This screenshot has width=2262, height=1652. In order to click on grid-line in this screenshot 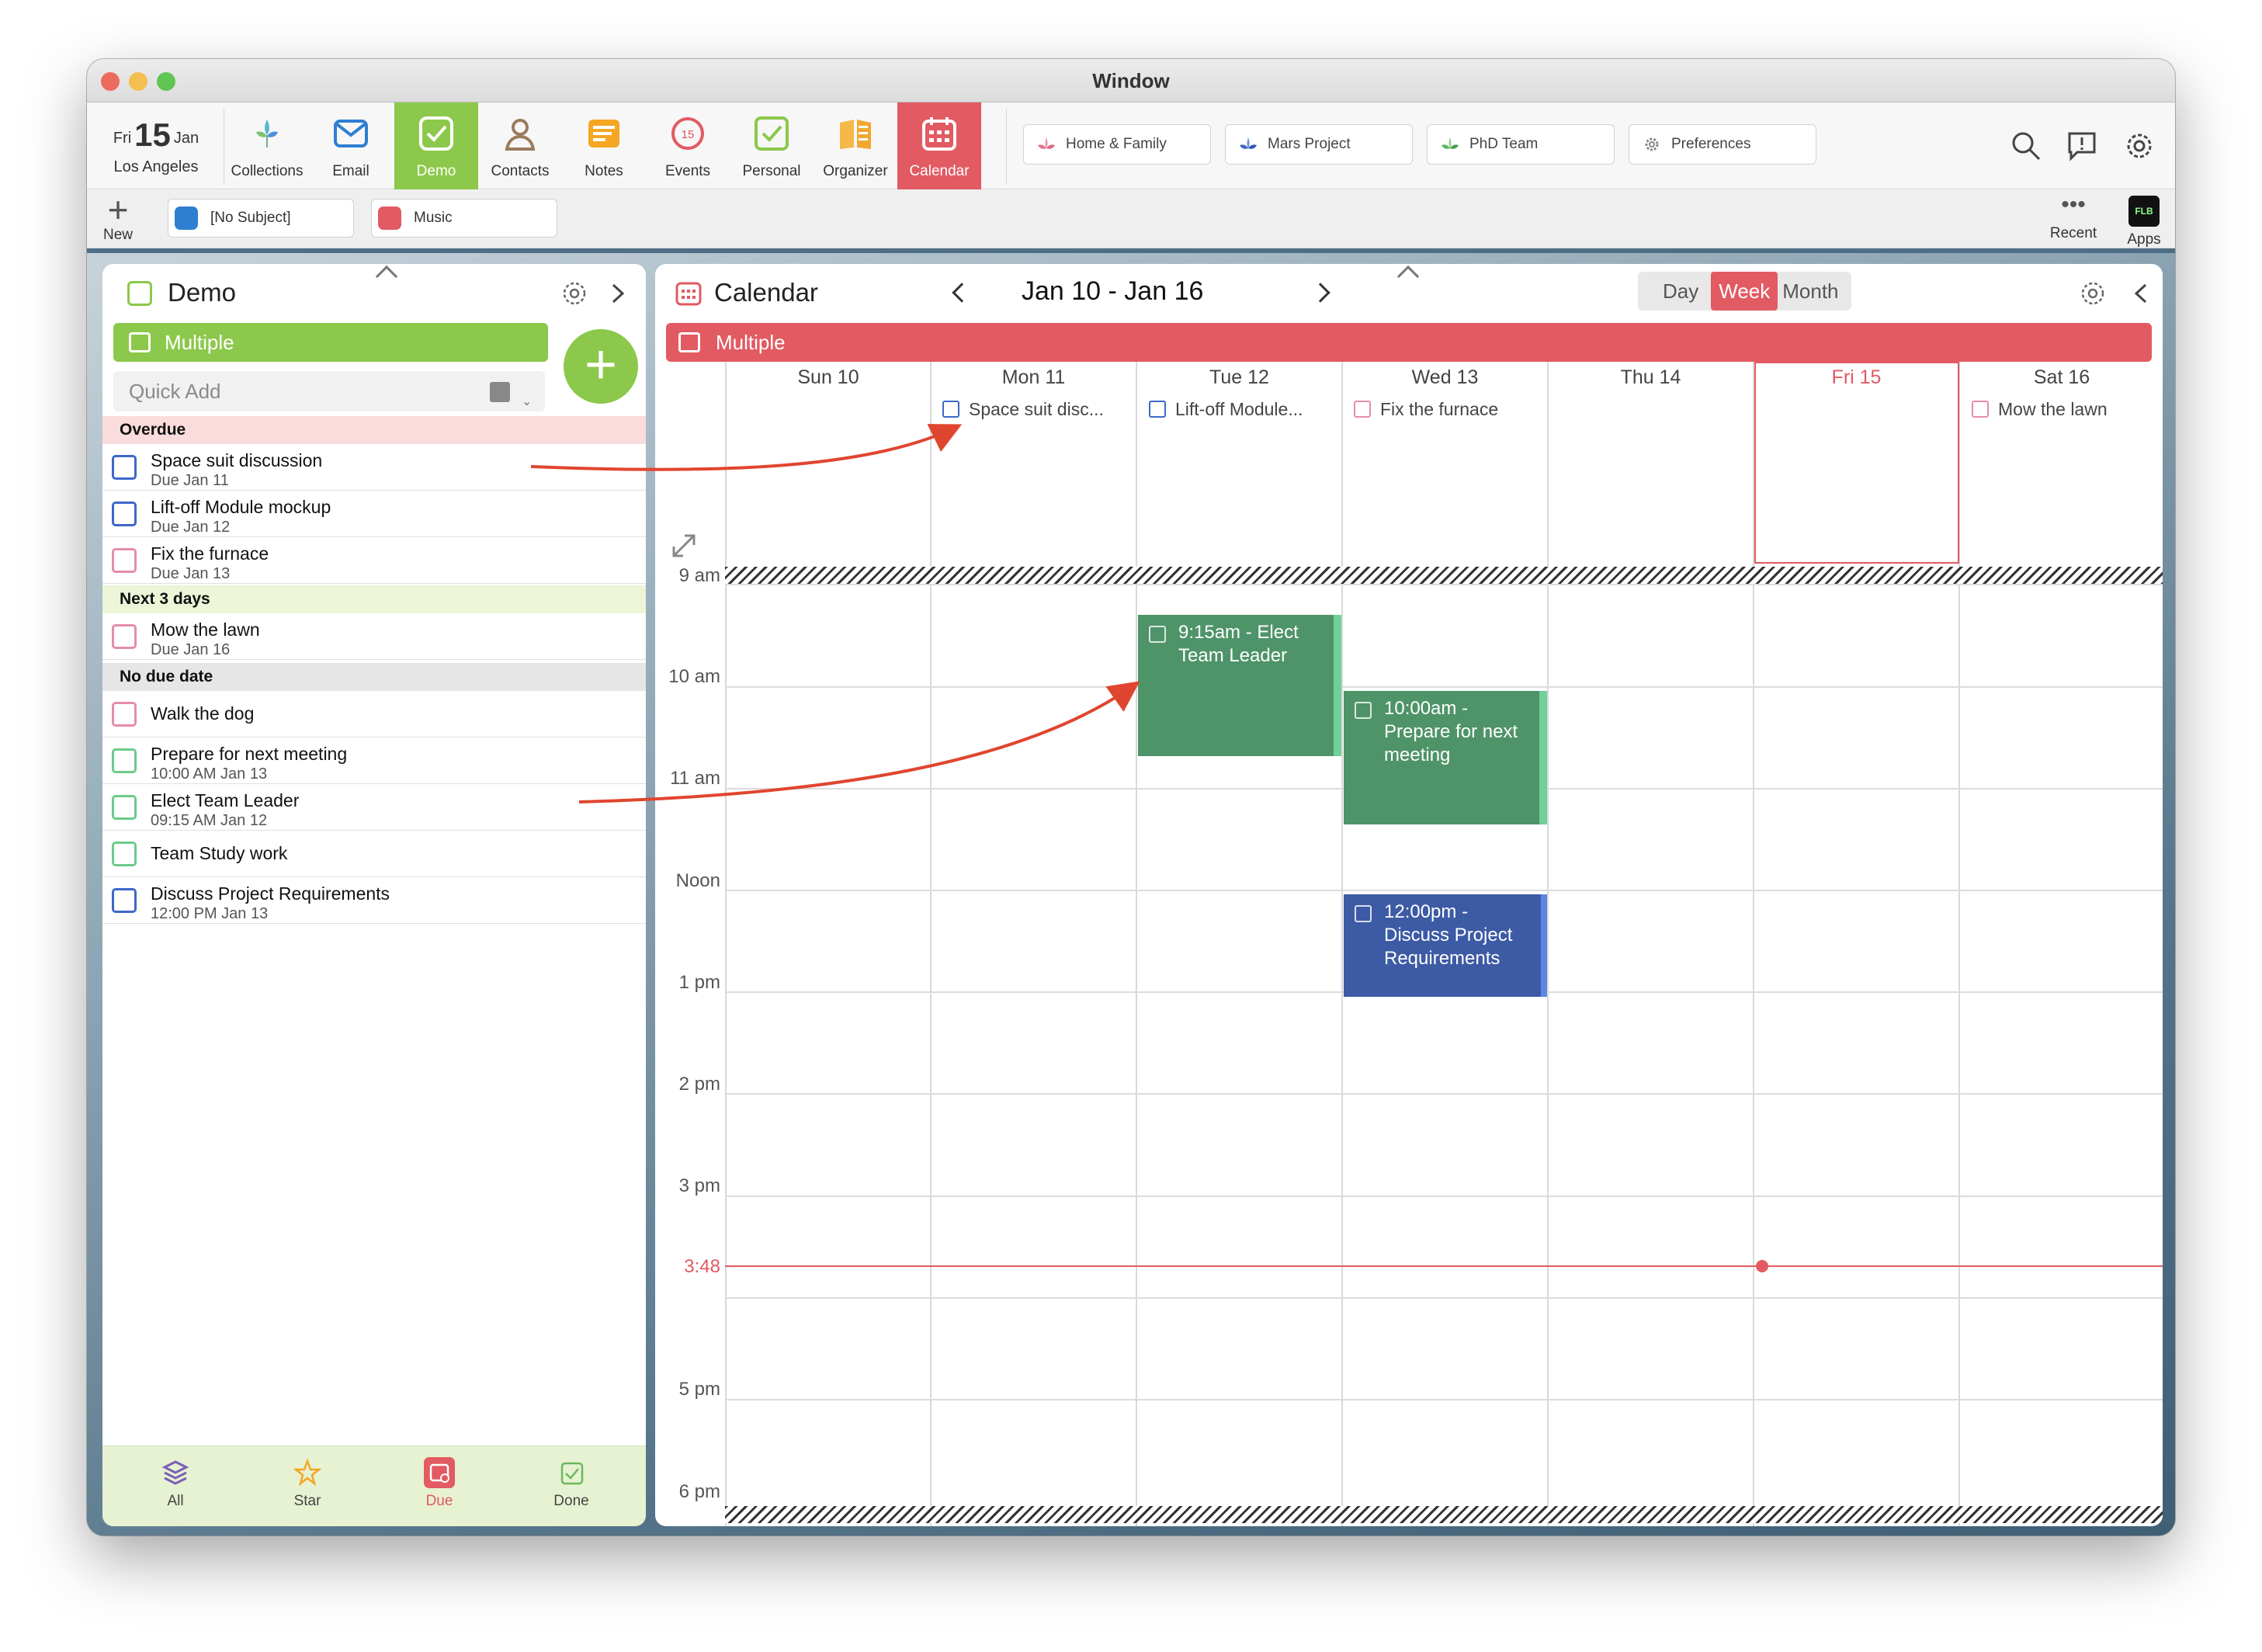, I will do `click(726, 944)`.